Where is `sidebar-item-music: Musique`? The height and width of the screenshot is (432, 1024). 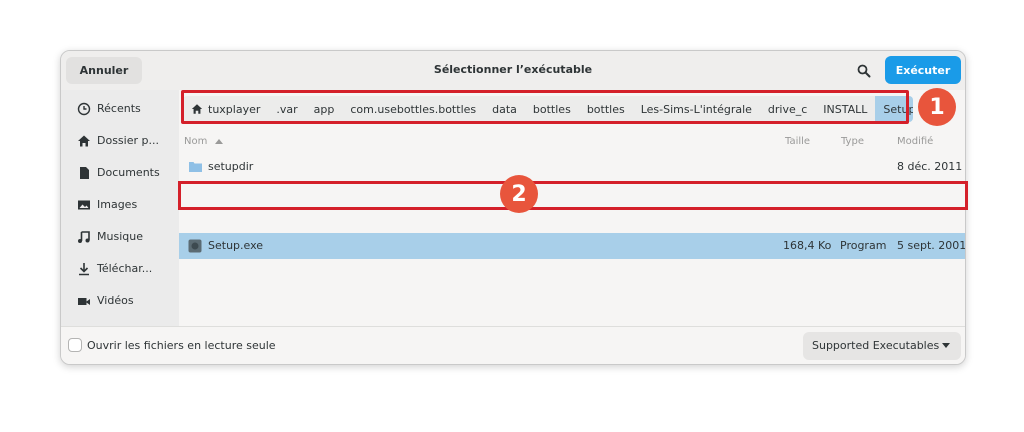
sidebar-item-music: Musique is located at coordinates (120, 237).